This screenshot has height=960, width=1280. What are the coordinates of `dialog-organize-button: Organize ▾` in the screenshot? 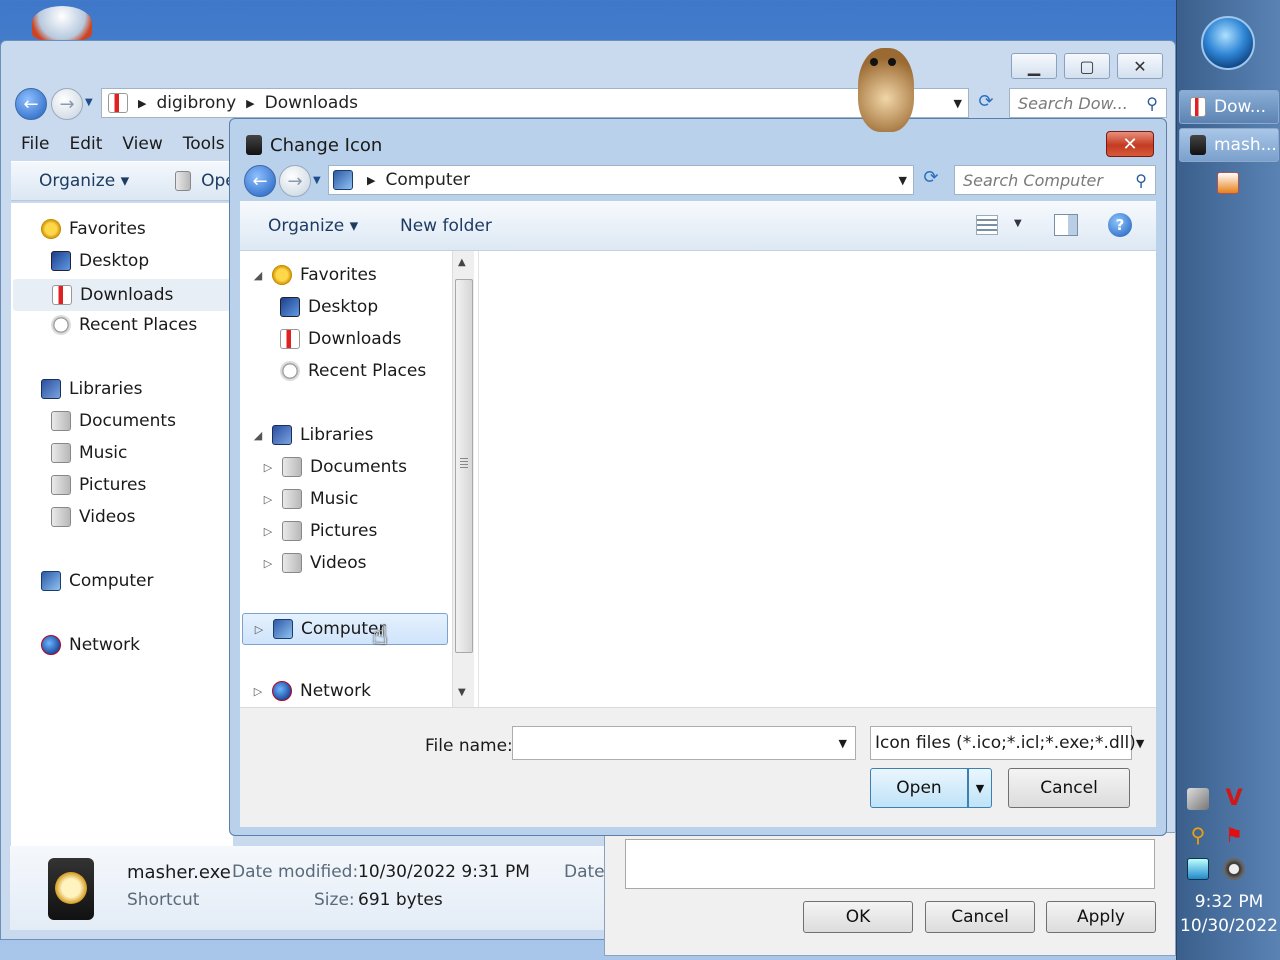 It's located at (313, 226).